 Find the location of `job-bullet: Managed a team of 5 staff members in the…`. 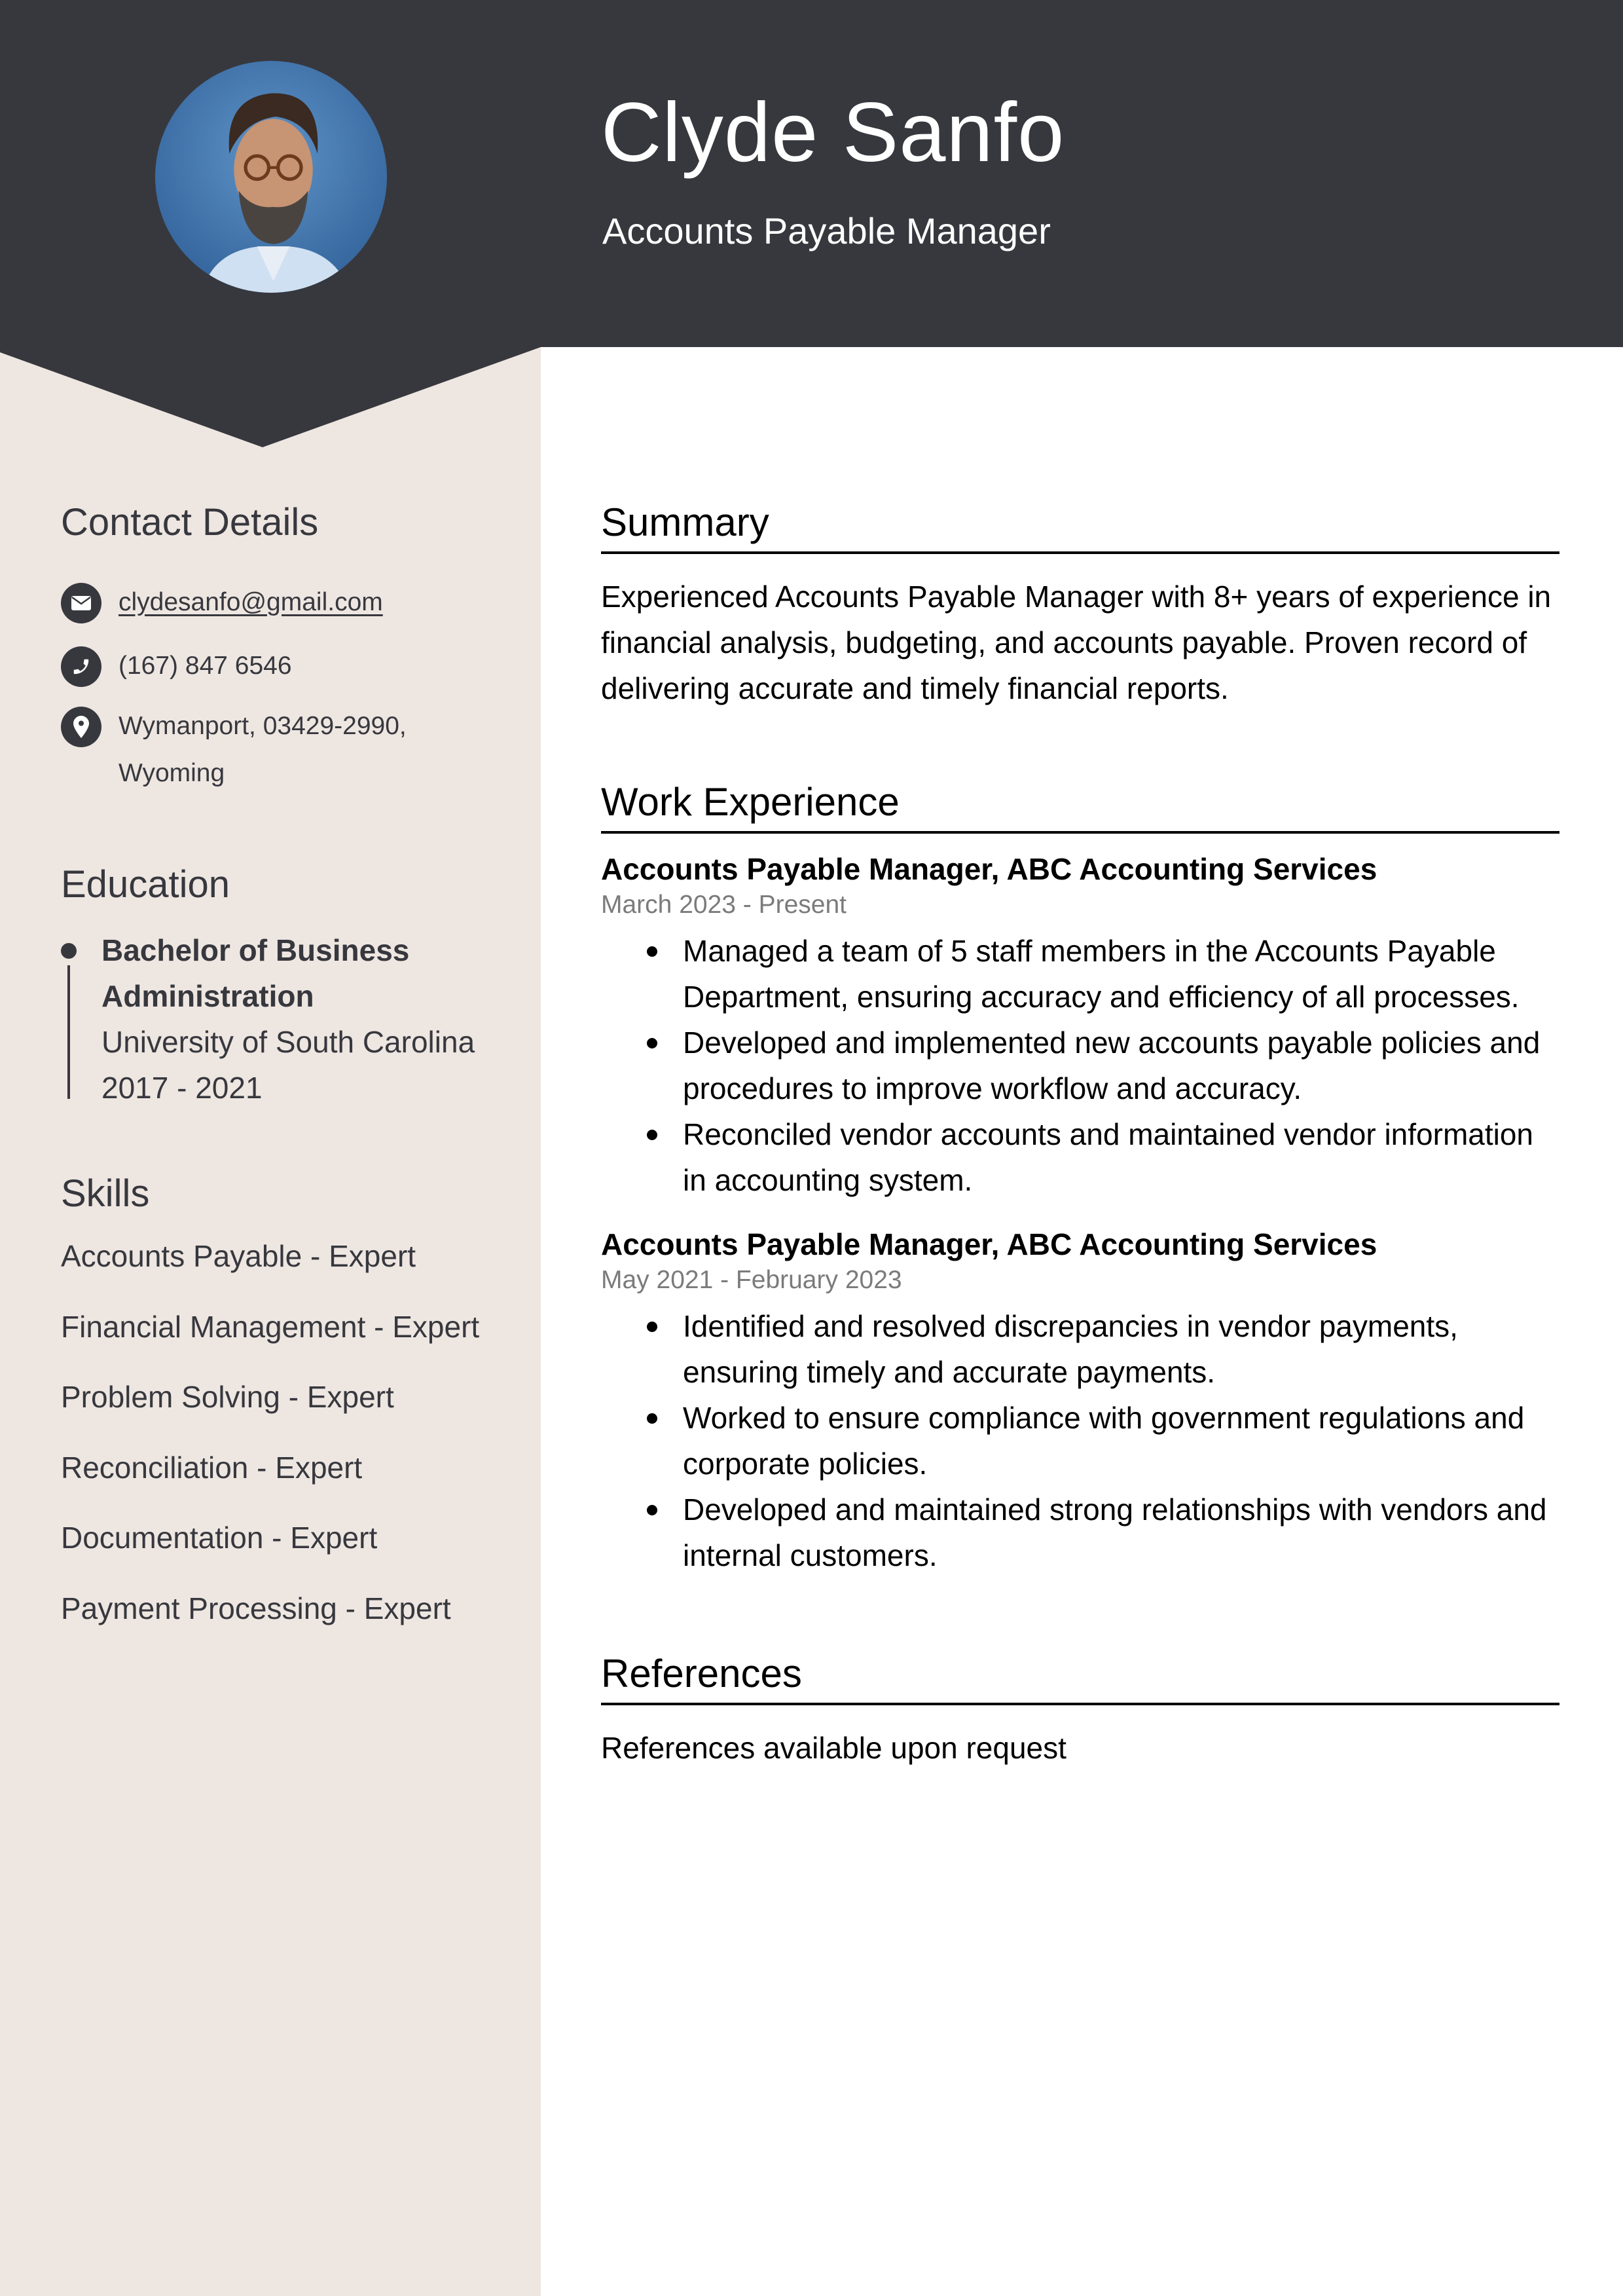

job-bullet: Managed a team of 5 staff members in the… is located at coordinates (1080, 974).